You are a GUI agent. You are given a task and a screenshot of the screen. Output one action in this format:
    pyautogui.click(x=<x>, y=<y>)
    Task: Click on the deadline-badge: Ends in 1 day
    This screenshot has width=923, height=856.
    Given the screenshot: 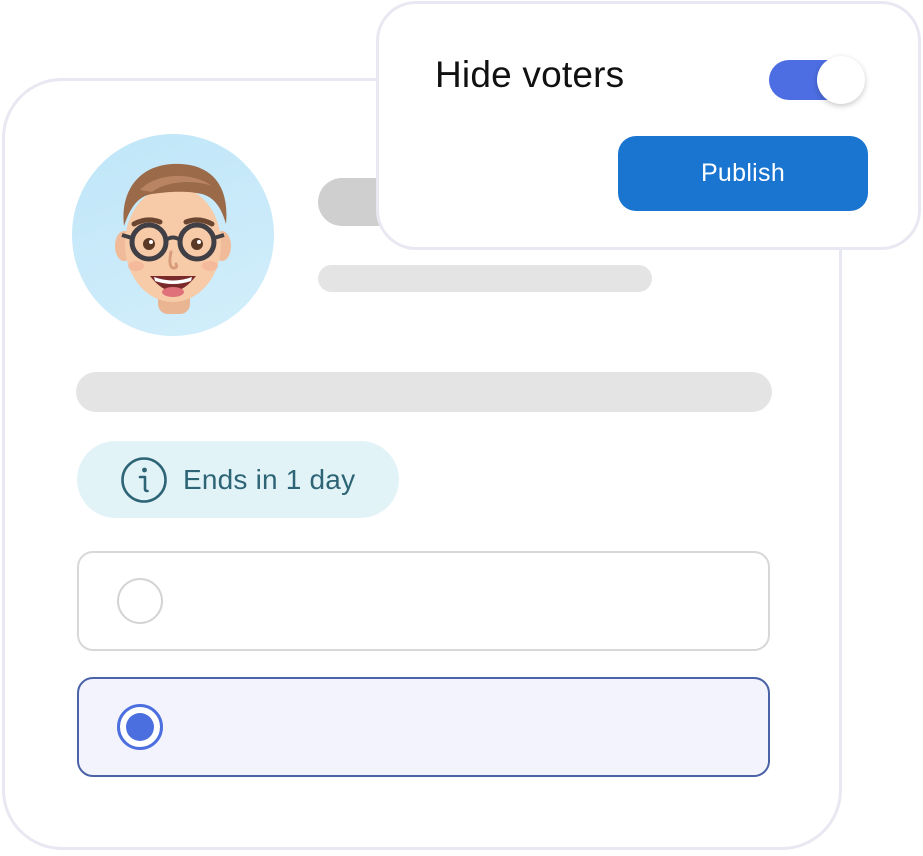 What is the action you would take?
    pyautogui.click(x=238, y=479)
    